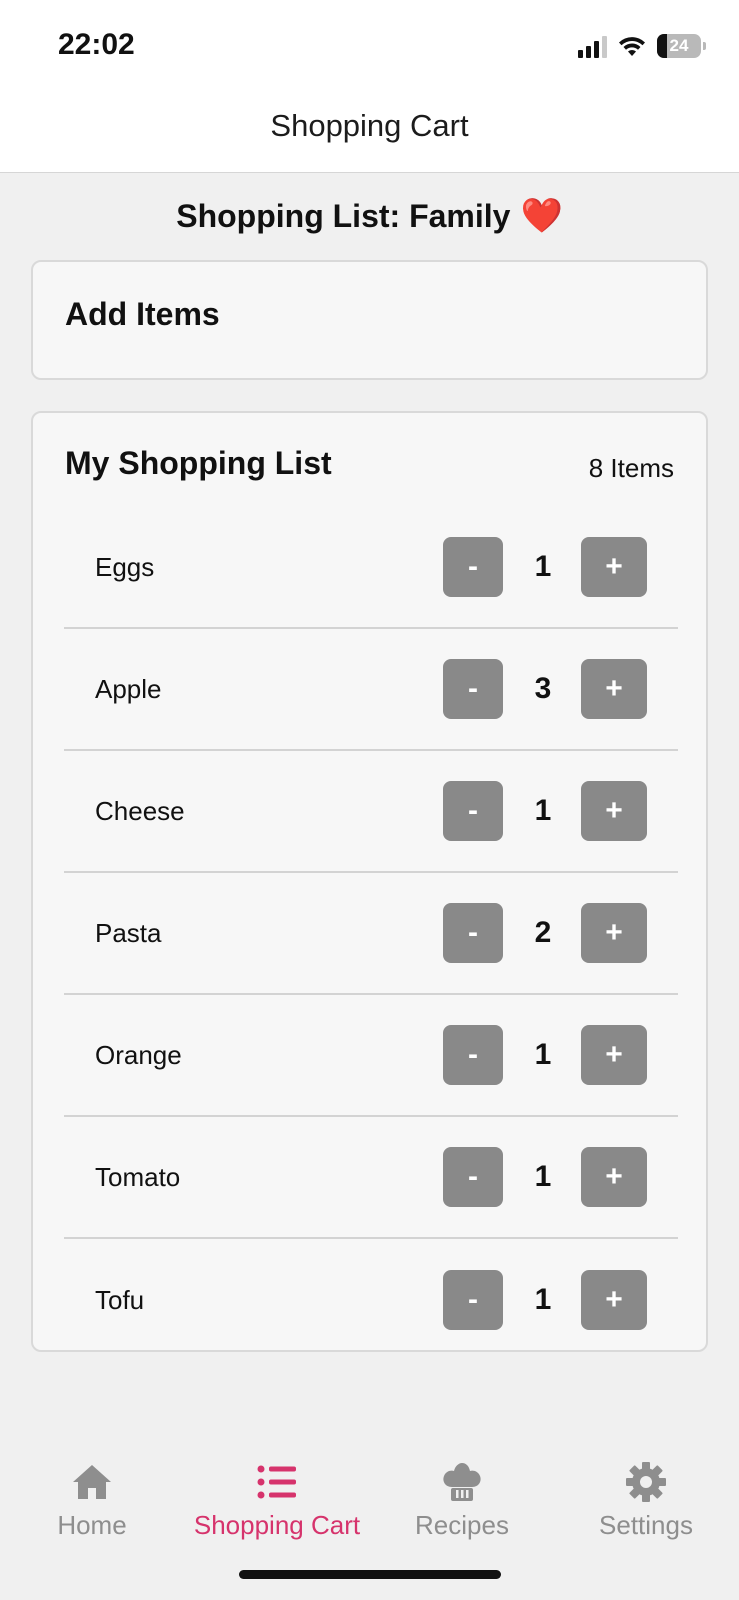  I want to click on tab-recipes: Recipes, so click(462, 1490).